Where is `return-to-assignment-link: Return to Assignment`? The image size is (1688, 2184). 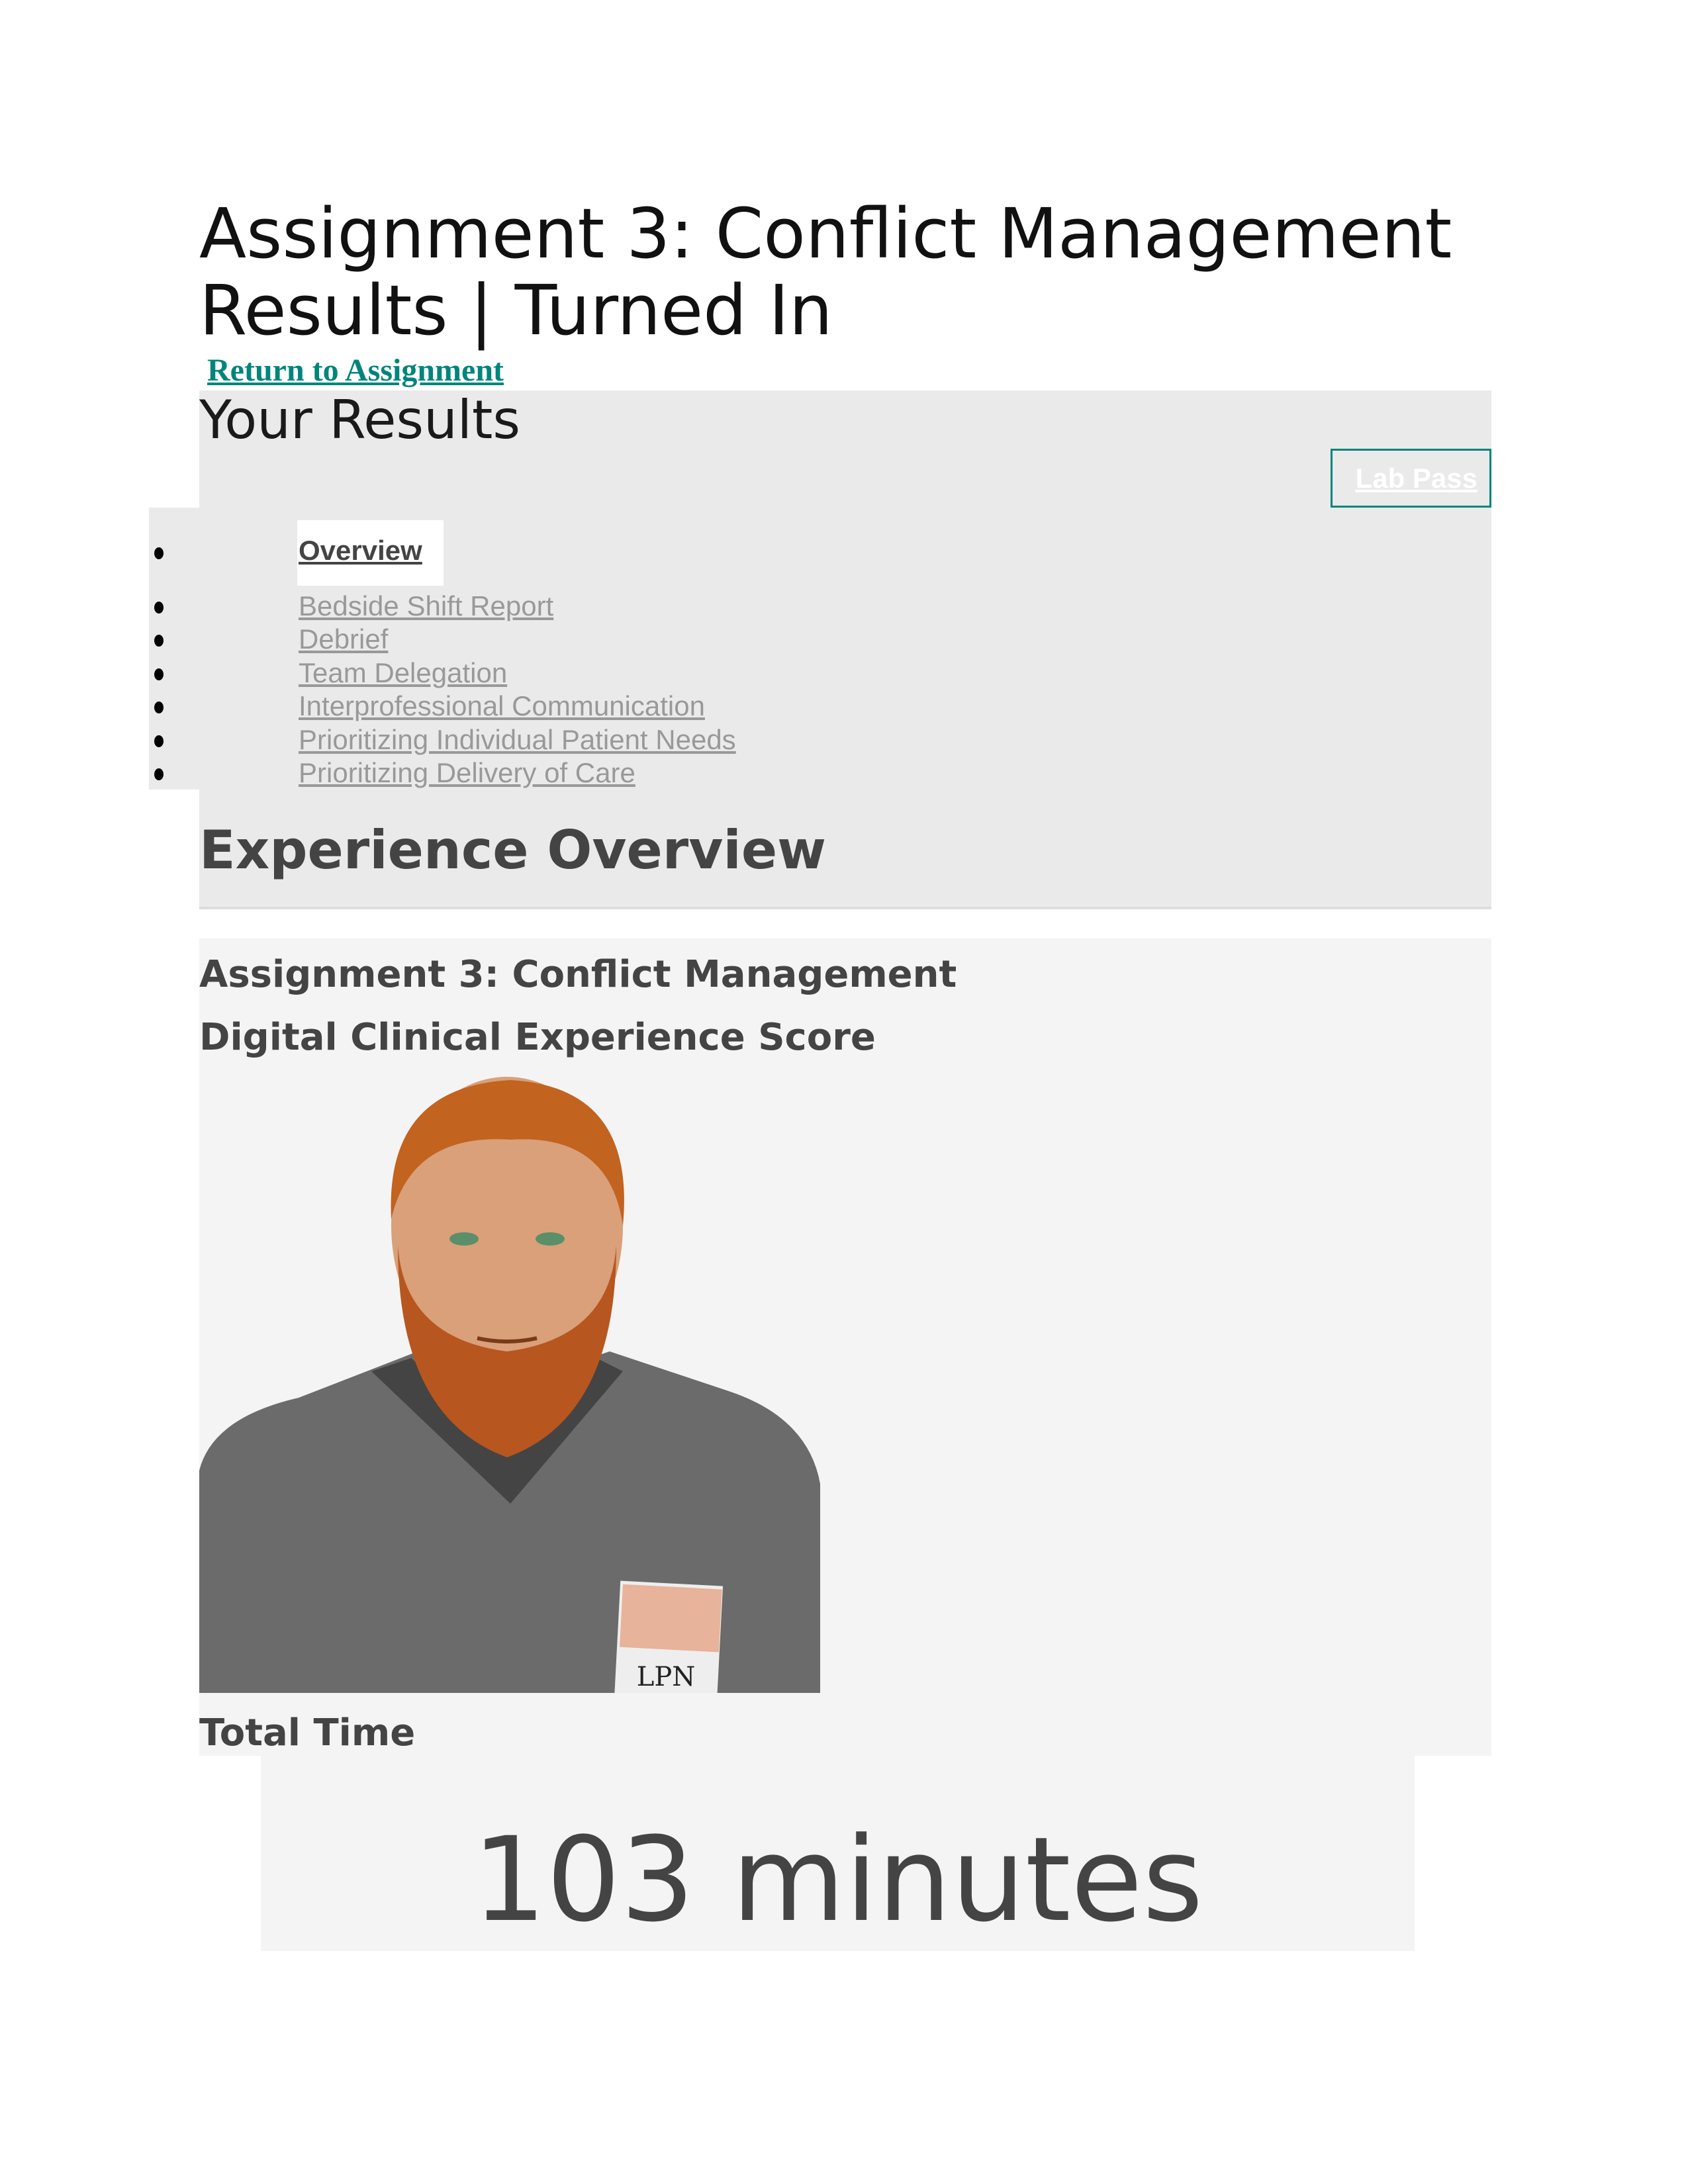
return-to-assignment-link: Return to Assignment is located at coordinates (355, 370).